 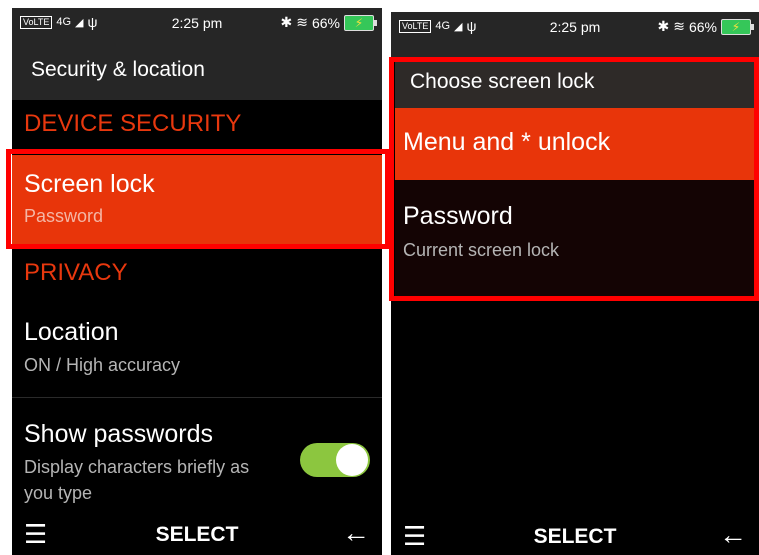 What do you see at coordinates (118, 434) in the screenshot?
I see `show-passwords-title: Show passwords` at bounding box center [118, 434].